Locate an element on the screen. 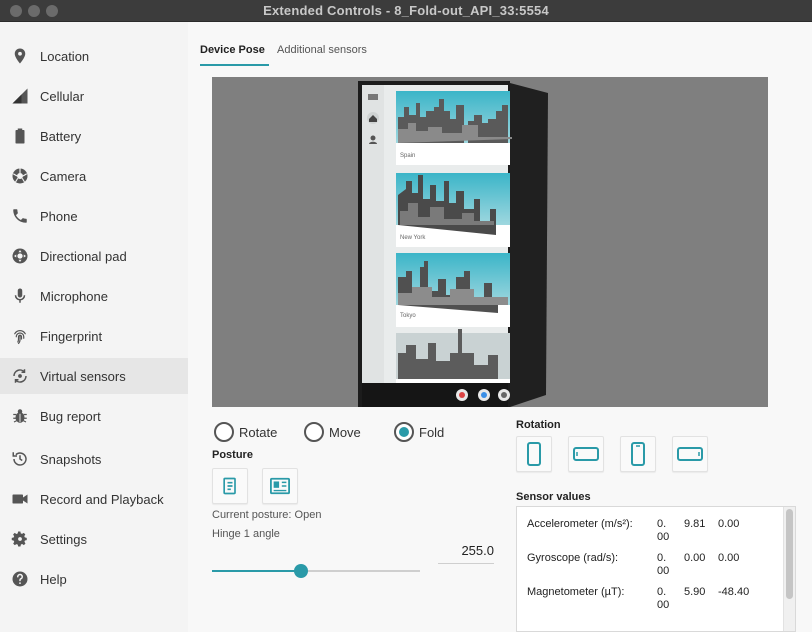  sidebar-item-label: Snapshots is located at coordinates (71, 459).